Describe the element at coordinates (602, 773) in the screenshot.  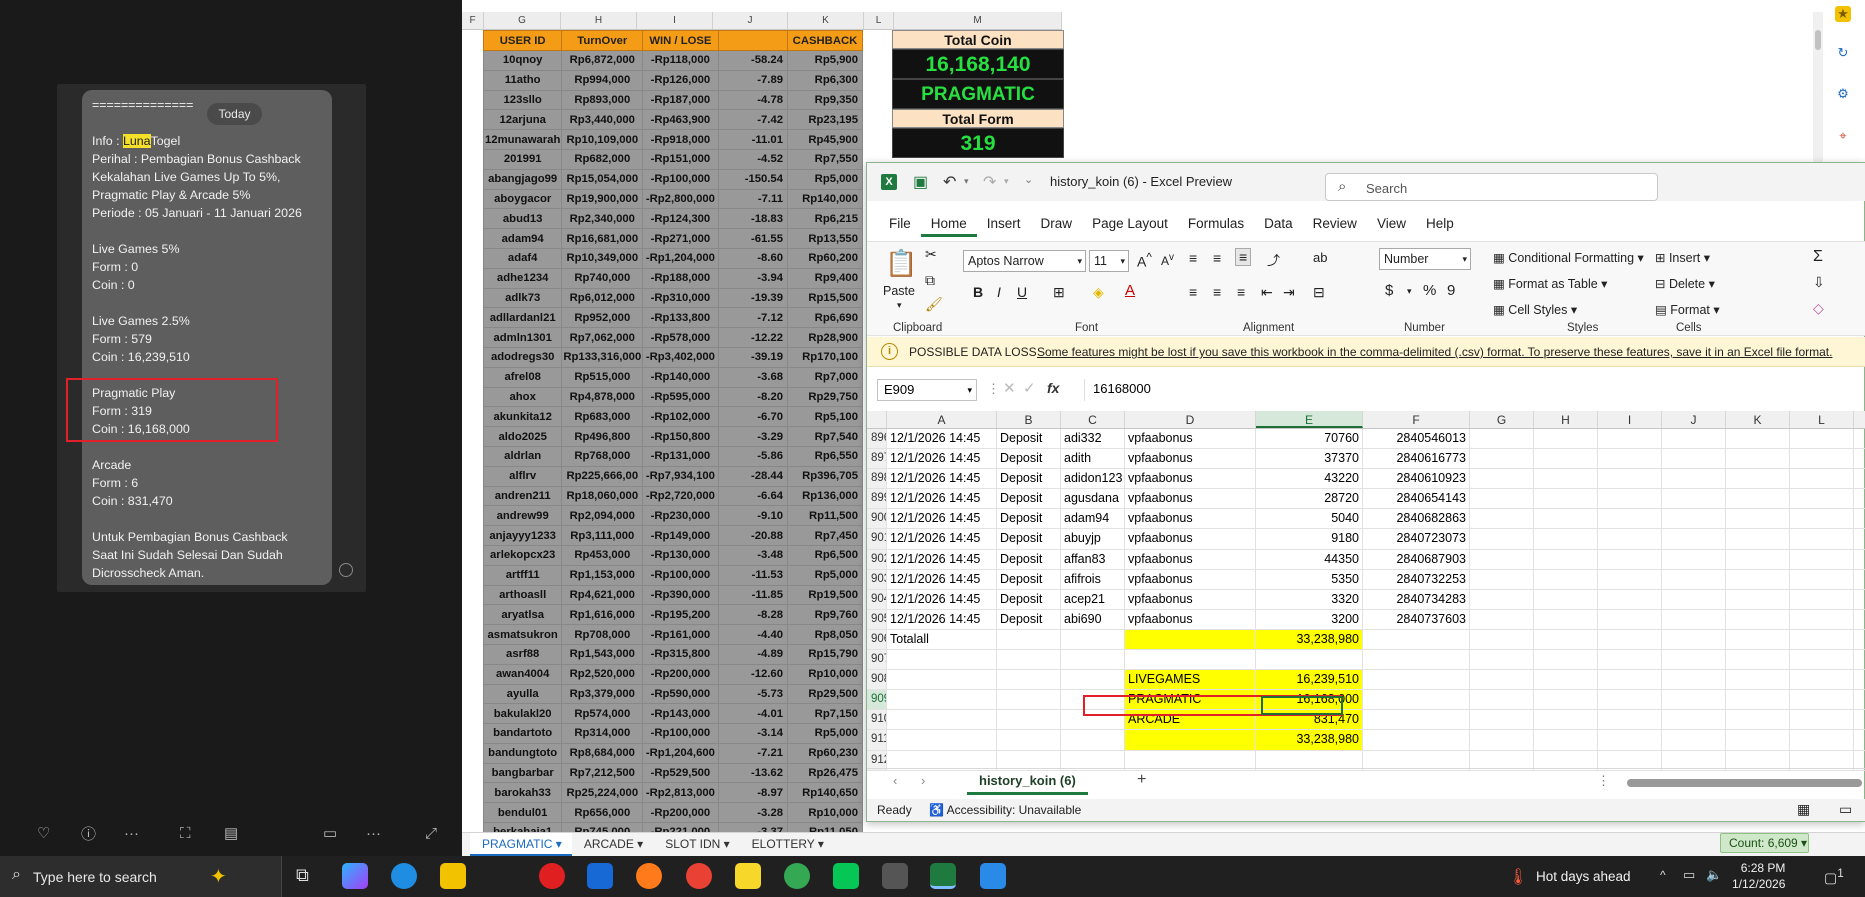
I see `table-cell: Rp7,212,500` at that location.